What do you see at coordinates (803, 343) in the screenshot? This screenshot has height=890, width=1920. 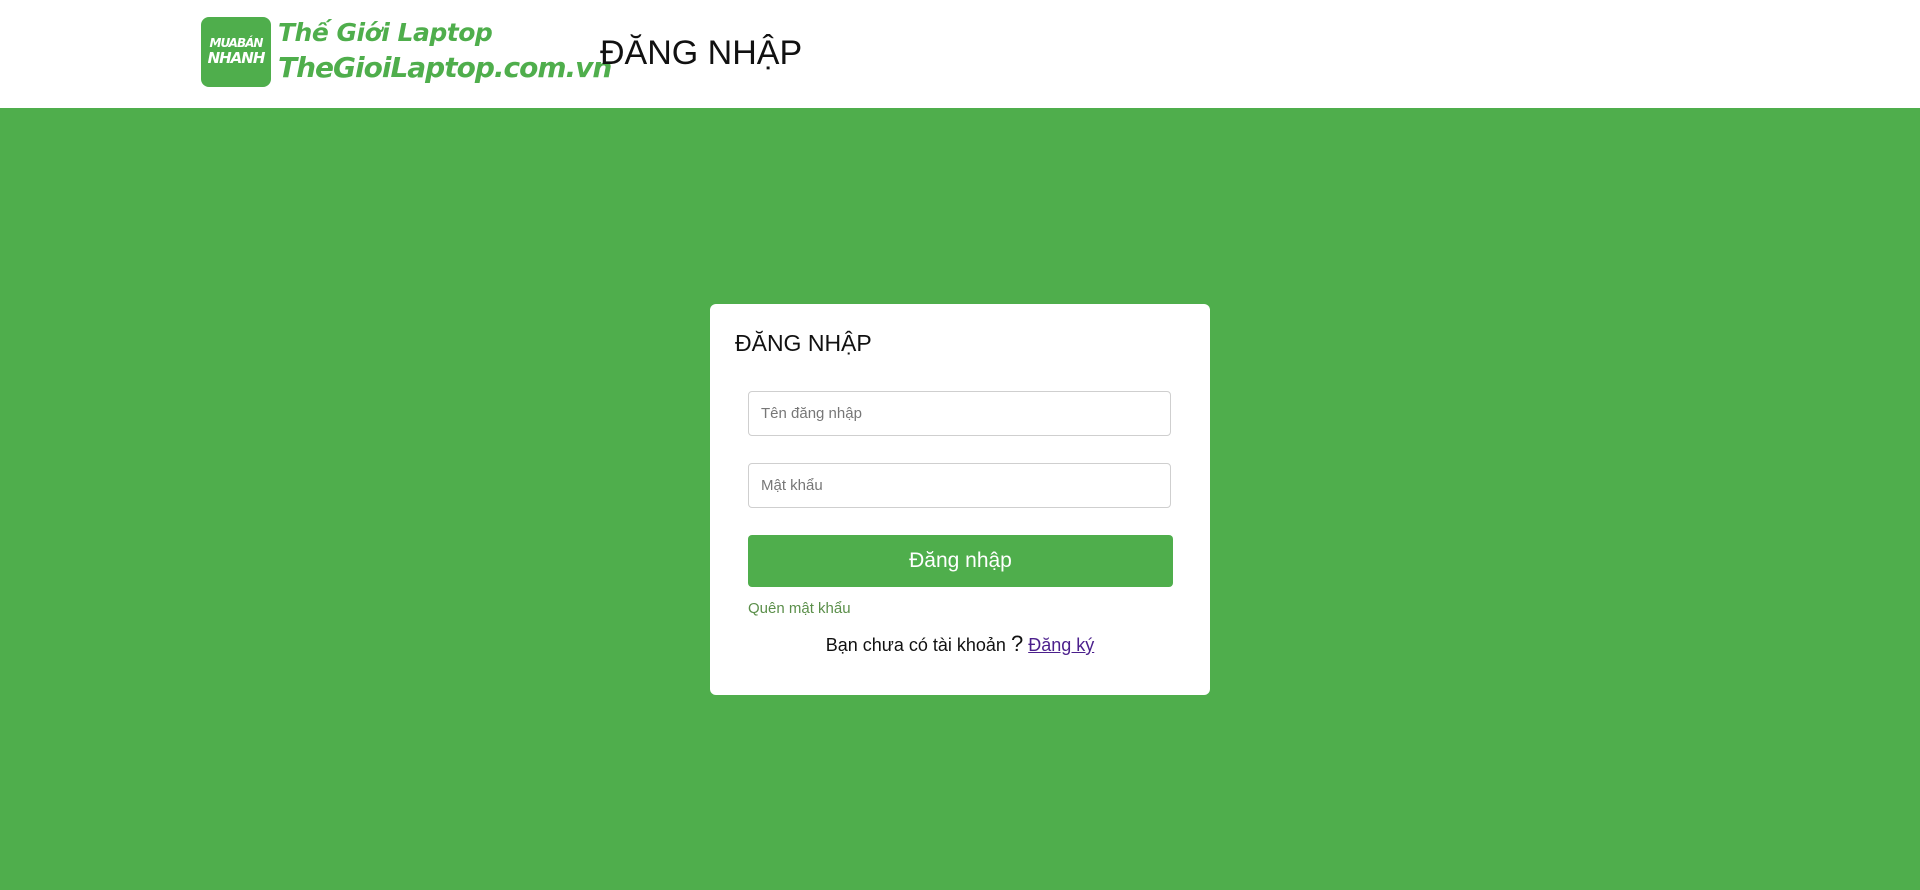 I see `login-card-title: ĐĂNG NHẬP` at bounding box center [803, 343].